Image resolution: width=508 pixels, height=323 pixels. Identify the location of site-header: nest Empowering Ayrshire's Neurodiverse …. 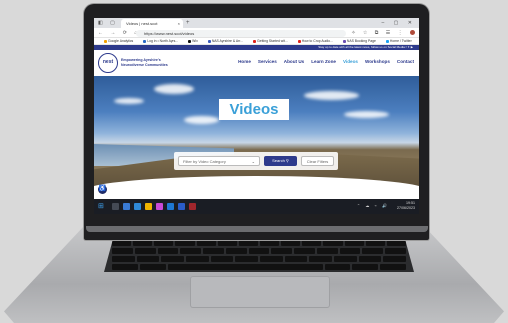
(256, 63).